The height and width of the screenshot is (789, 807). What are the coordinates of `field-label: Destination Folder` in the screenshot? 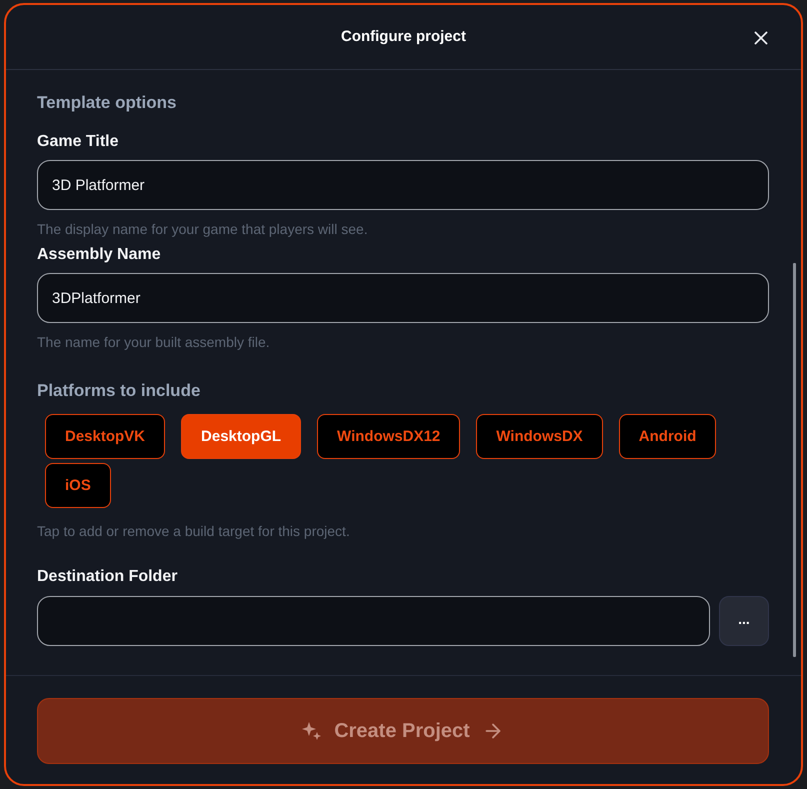 It's located at (107, 577).